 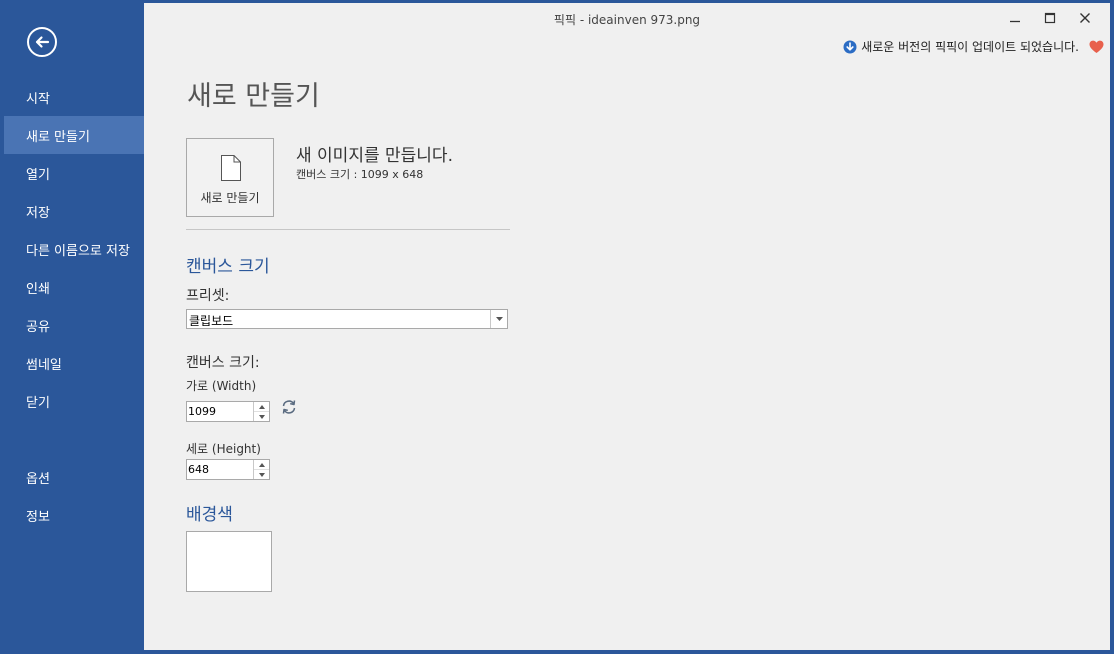 I want to click on sidebar-item-label: 시작, so click(x=38, y=99).